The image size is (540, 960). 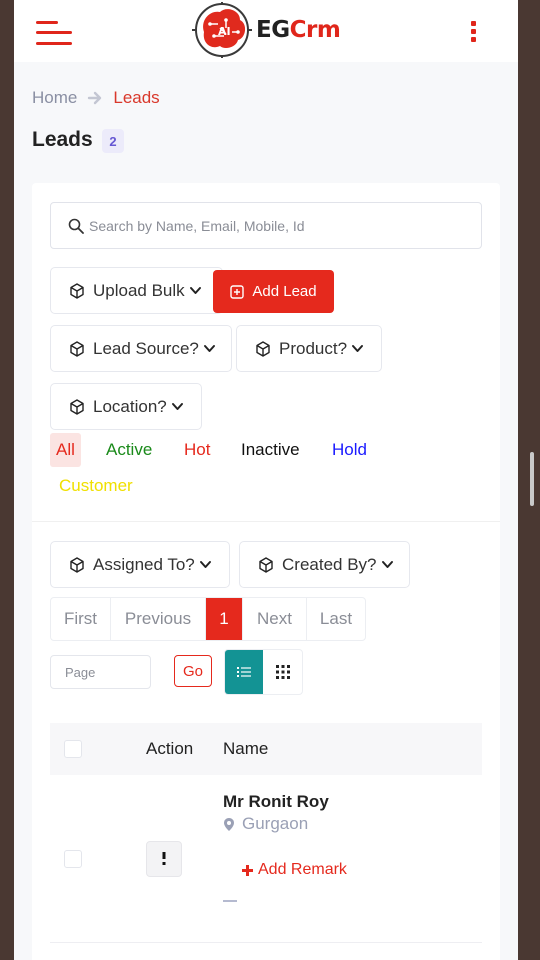 I want to click on list-view-button, so click(x=244, y=672).